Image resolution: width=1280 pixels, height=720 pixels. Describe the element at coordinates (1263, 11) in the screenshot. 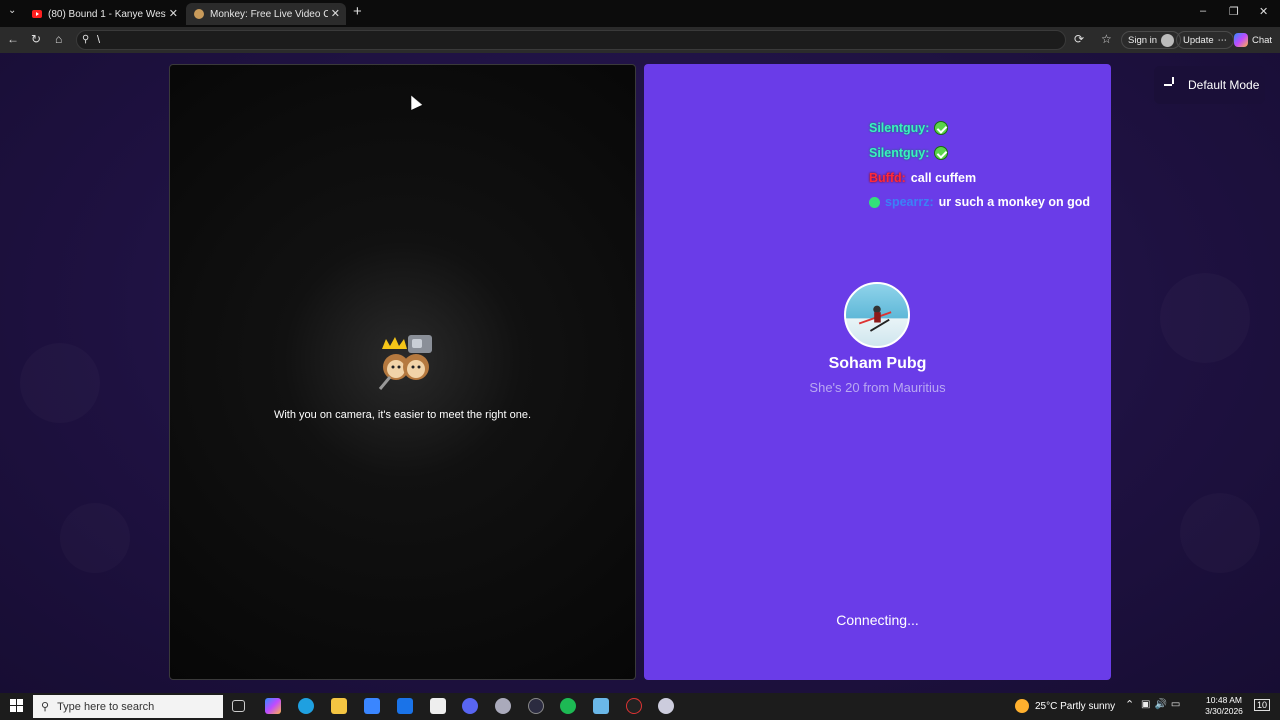

I see `close-window-icon: ✕` at that location.